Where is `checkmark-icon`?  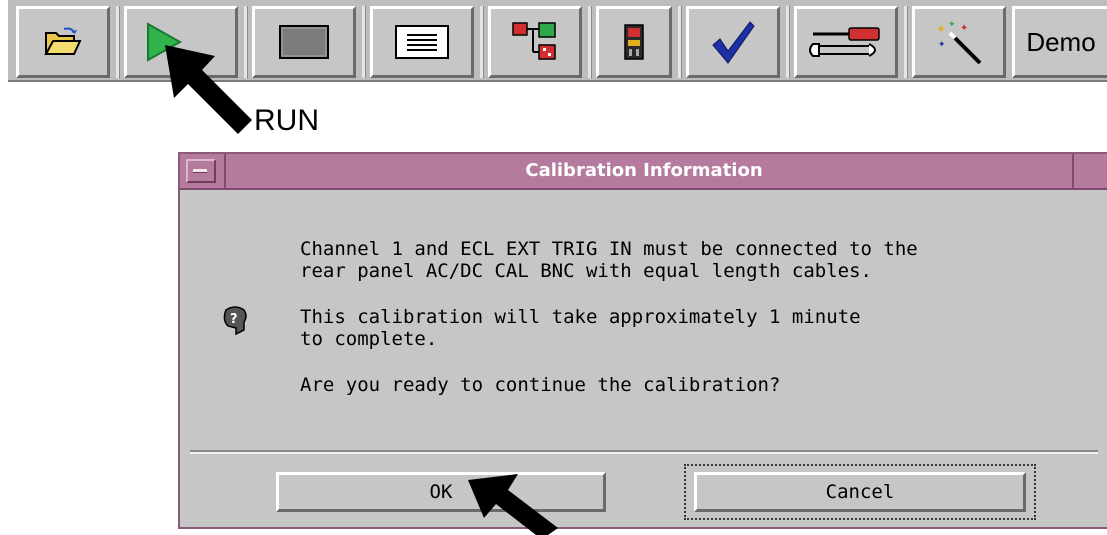
checkmark-icon is located at coordinates (733, 42).